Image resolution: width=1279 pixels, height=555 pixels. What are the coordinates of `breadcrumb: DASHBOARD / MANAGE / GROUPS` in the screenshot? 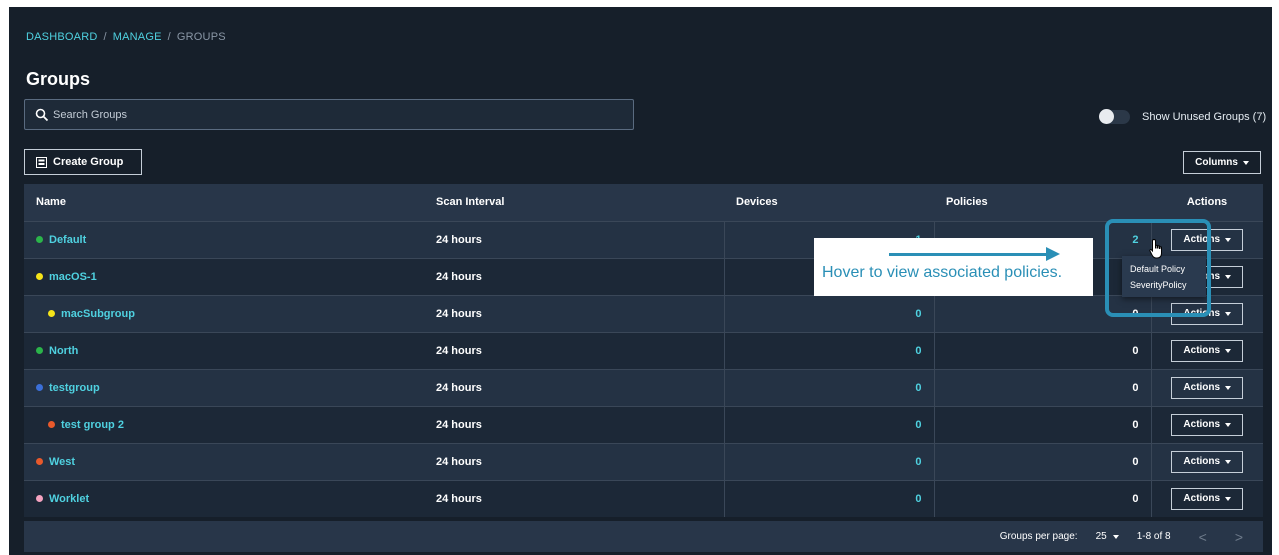 It's located at (126, 37).